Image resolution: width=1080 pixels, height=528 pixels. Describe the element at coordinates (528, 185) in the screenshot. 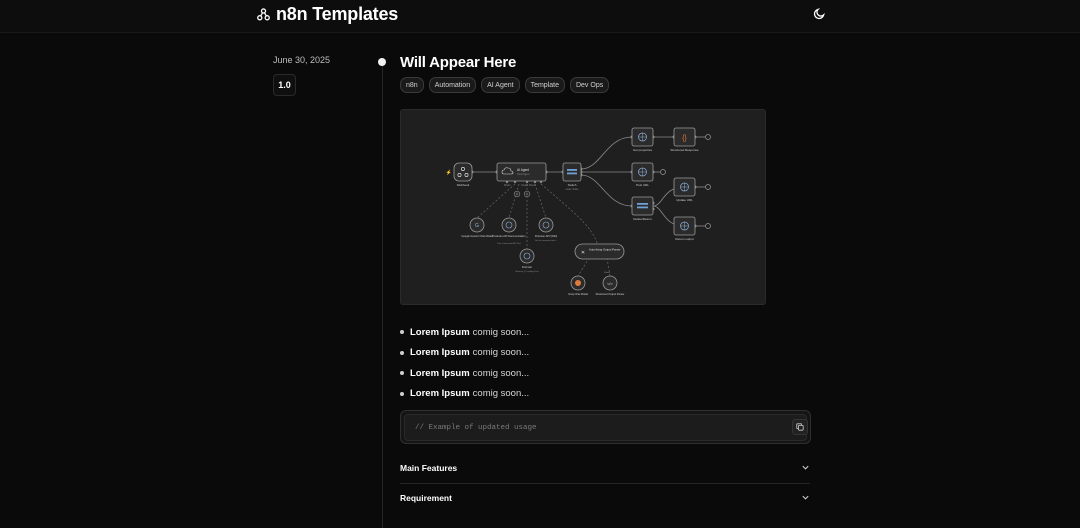

I see `ai-agent-output-parser-label: Output Parser` at that location.